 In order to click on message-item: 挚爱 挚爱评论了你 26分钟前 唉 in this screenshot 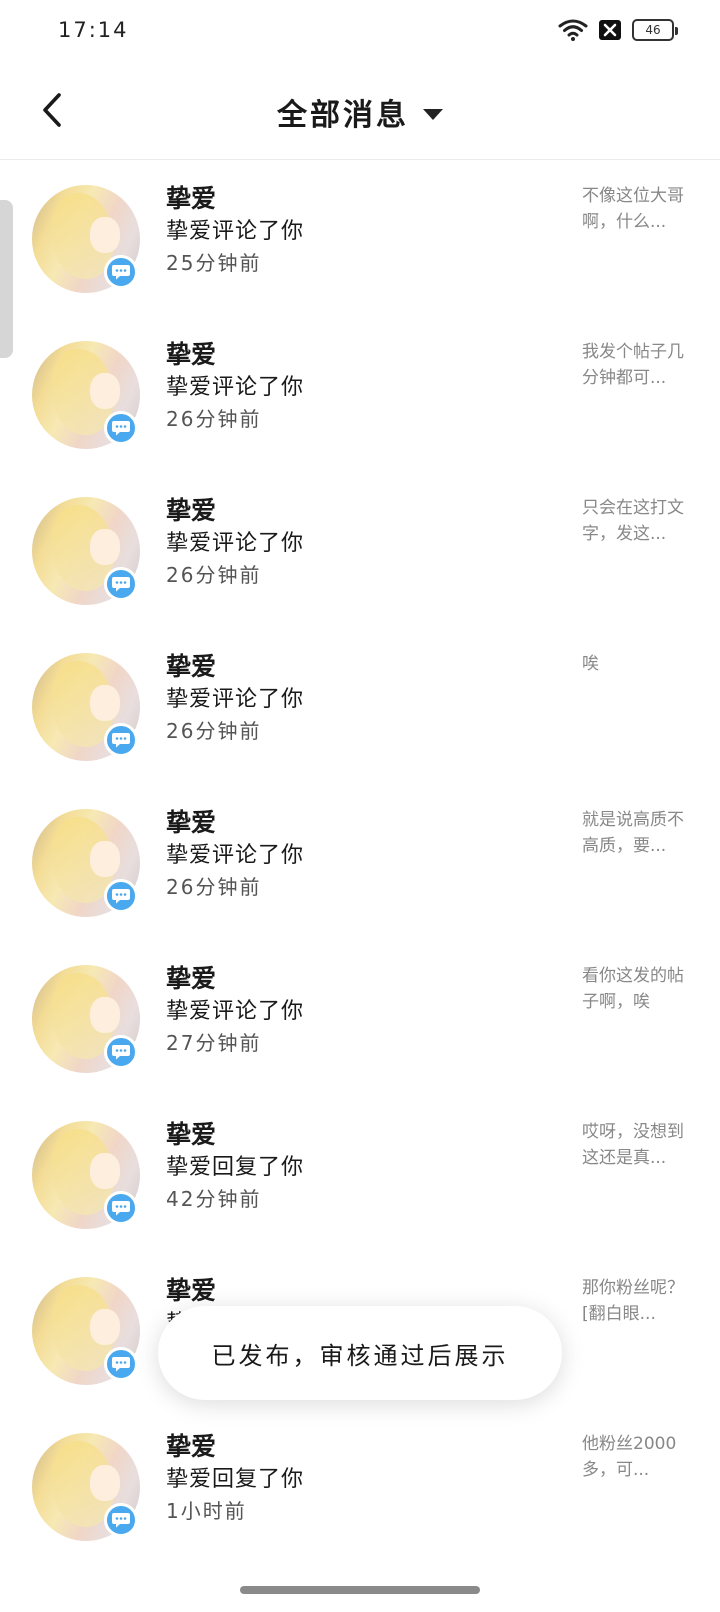, I will do `click(360, 707)`.